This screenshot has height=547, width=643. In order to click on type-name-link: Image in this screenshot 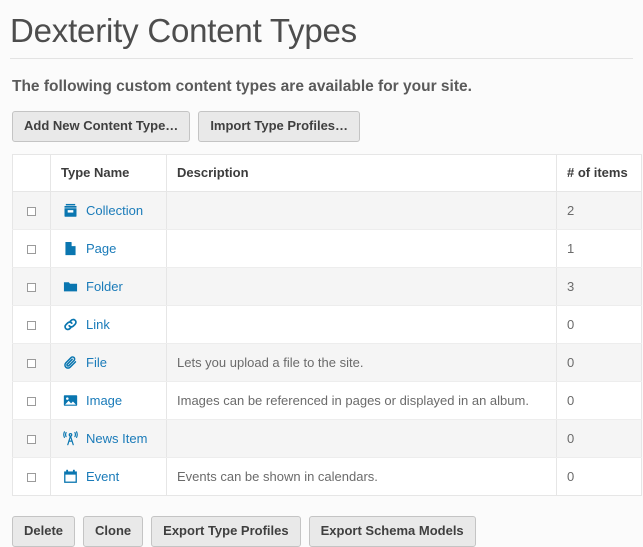, I will do `click(104, 400)`.